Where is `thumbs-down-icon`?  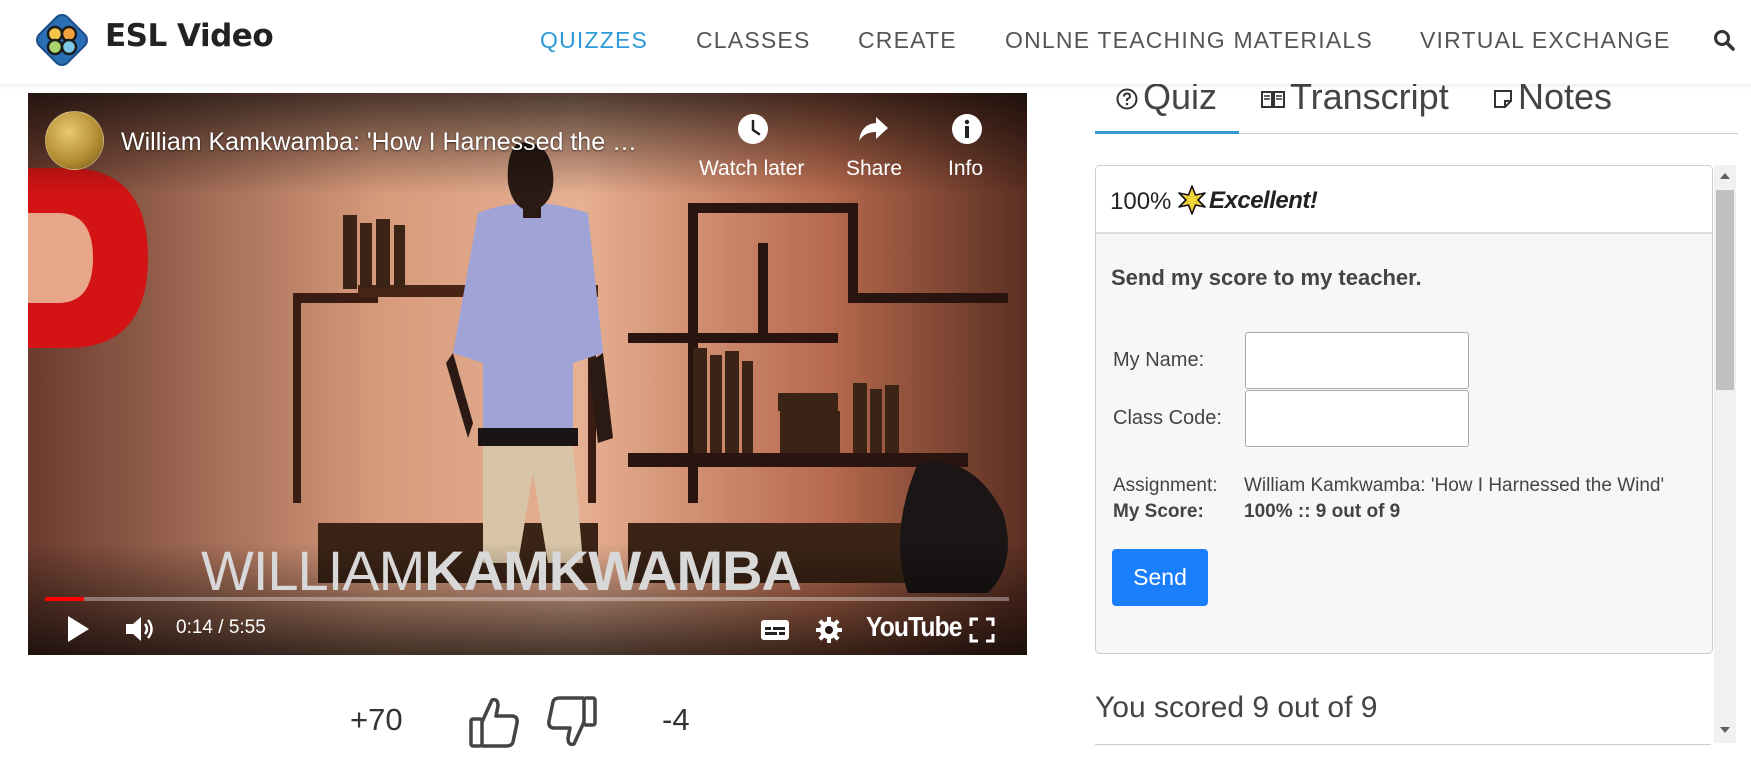
thumbs-down-icon is located at coordinates (572, 722).